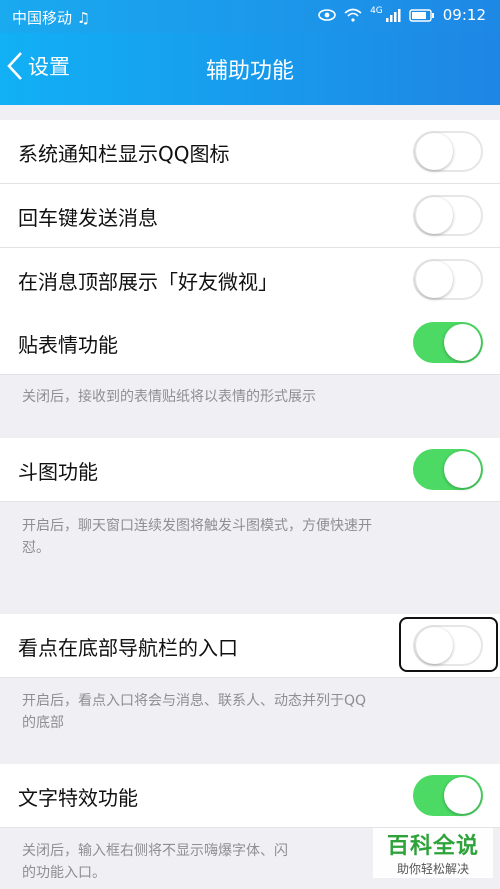  Describe the element at coordinates (432, 846) in the screenshot. I see `watermark-title: 百科全说` at that location.